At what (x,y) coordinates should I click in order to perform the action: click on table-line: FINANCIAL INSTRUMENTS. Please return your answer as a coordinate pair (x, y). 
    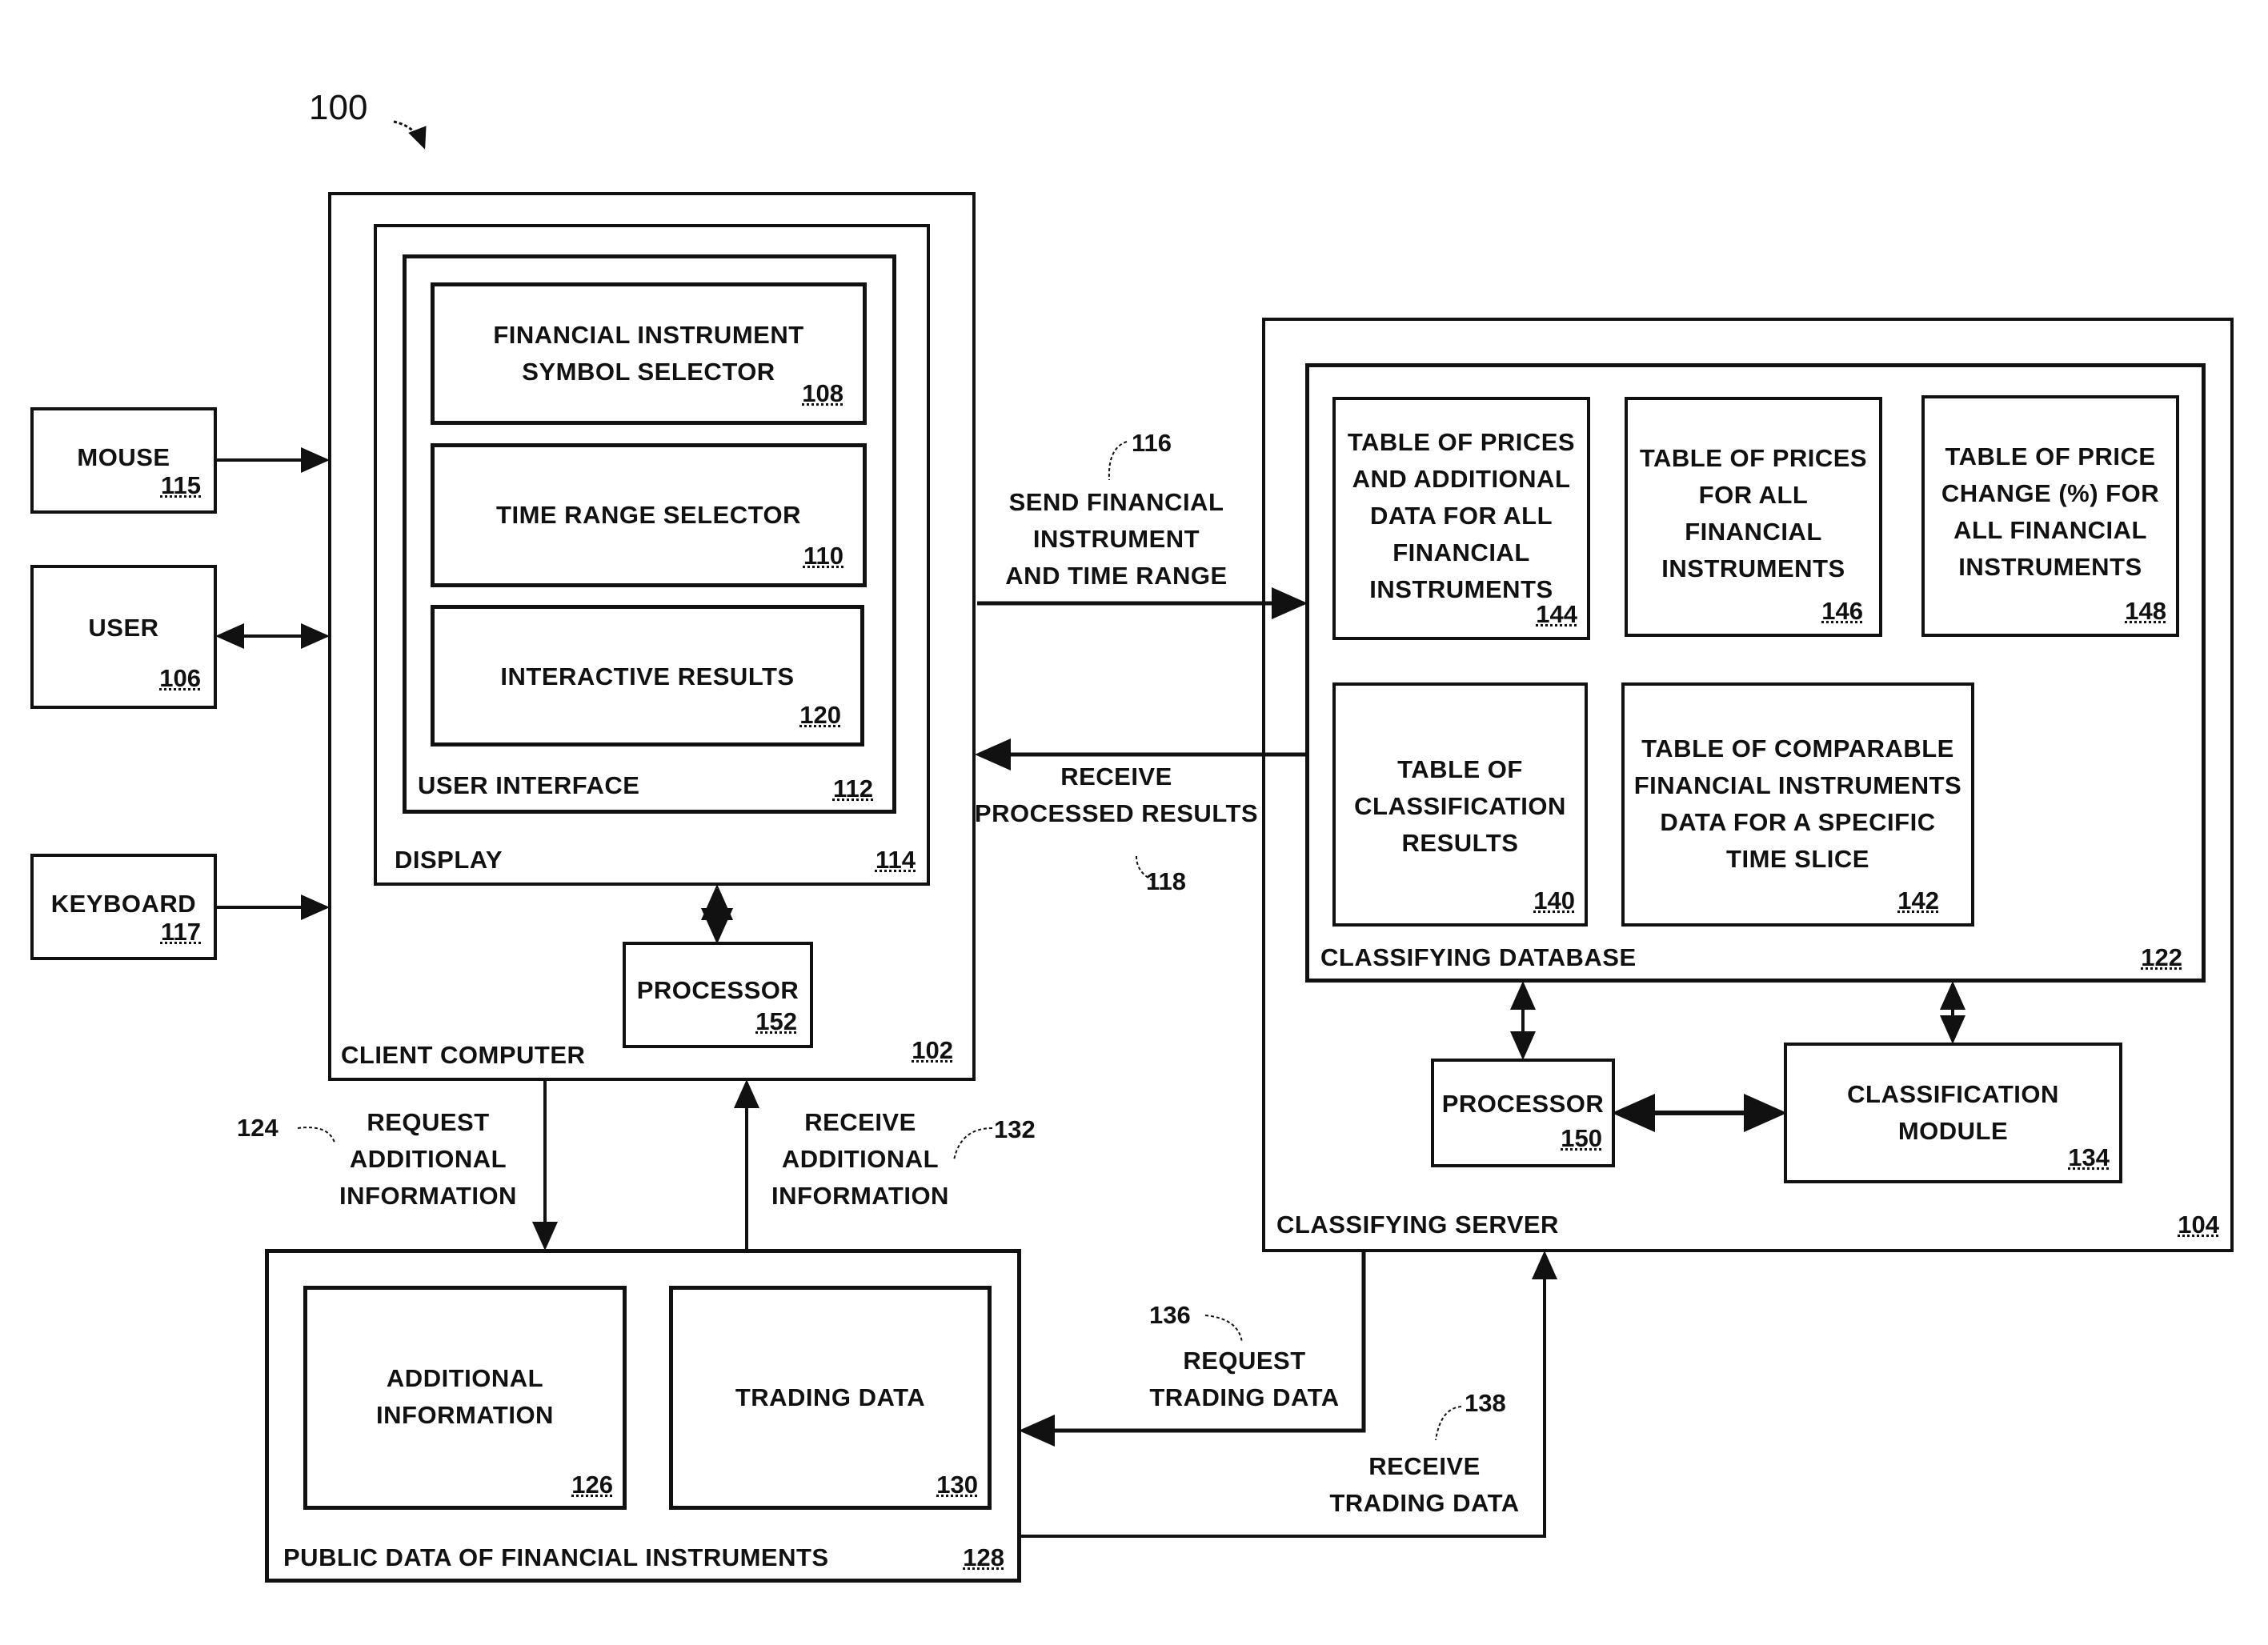
    Looking at the image, I should click on (1797, 785).